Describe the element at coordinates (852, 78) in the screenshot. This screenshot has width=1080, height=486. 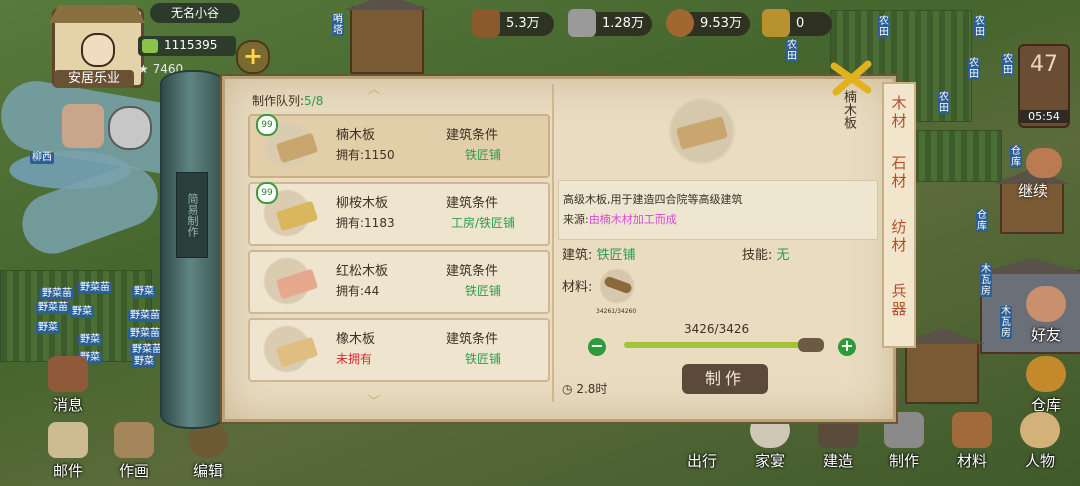
I see `close-icon` at that location.